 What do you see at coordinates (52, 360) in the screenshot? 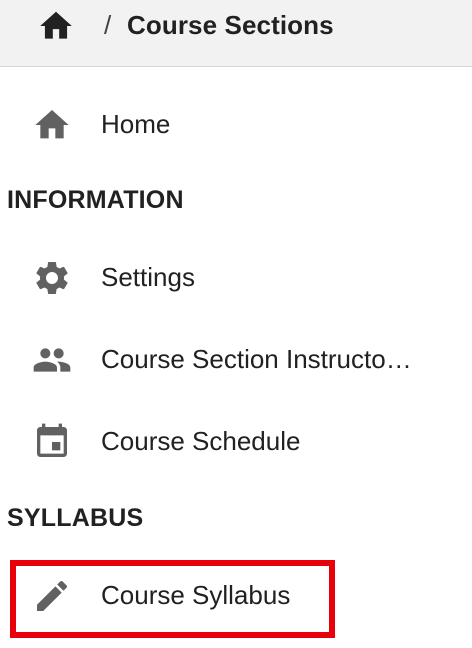
I see `people-icon` at bounding box center [52, 360].